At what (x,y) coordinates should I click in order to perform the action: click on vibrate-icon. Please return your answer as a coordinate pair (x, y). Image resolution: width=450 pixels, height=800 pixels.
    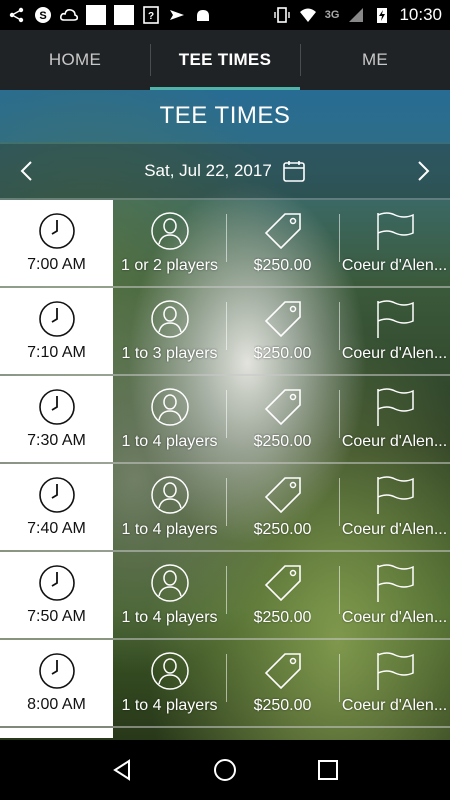
    Looking at the image, I should click on (282, 15).